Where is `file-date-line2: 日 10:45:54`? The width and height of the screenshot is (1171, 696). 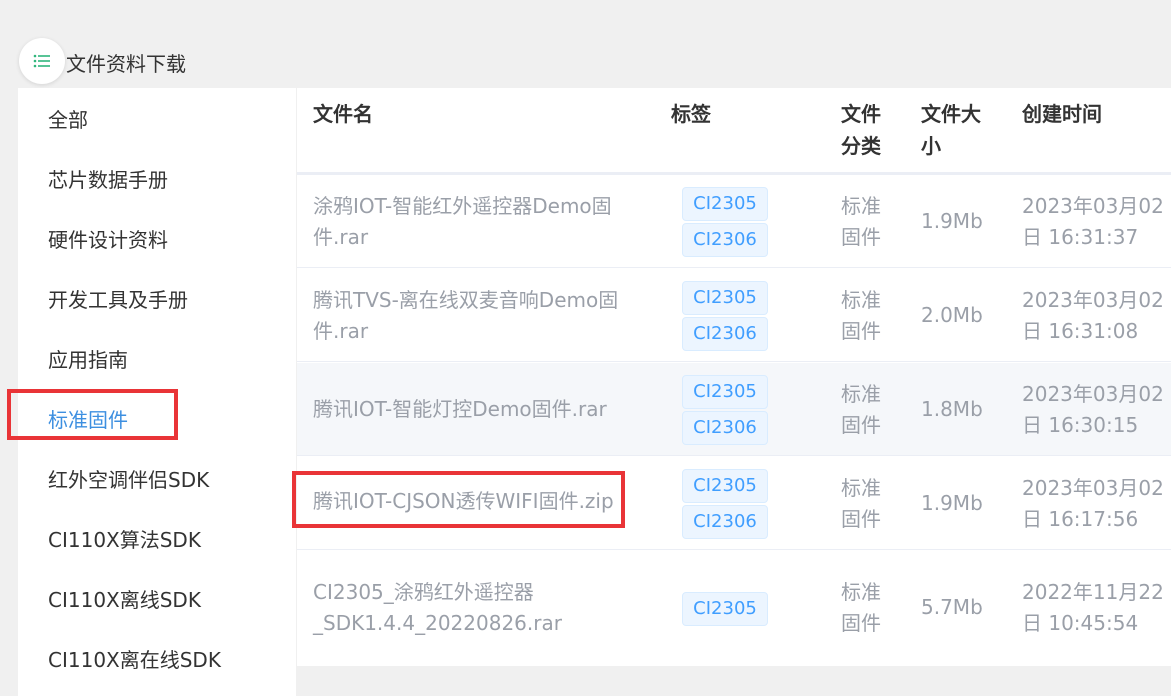 file-date-line2: 日 10:45:54 is located at coordinates (1080, 623).